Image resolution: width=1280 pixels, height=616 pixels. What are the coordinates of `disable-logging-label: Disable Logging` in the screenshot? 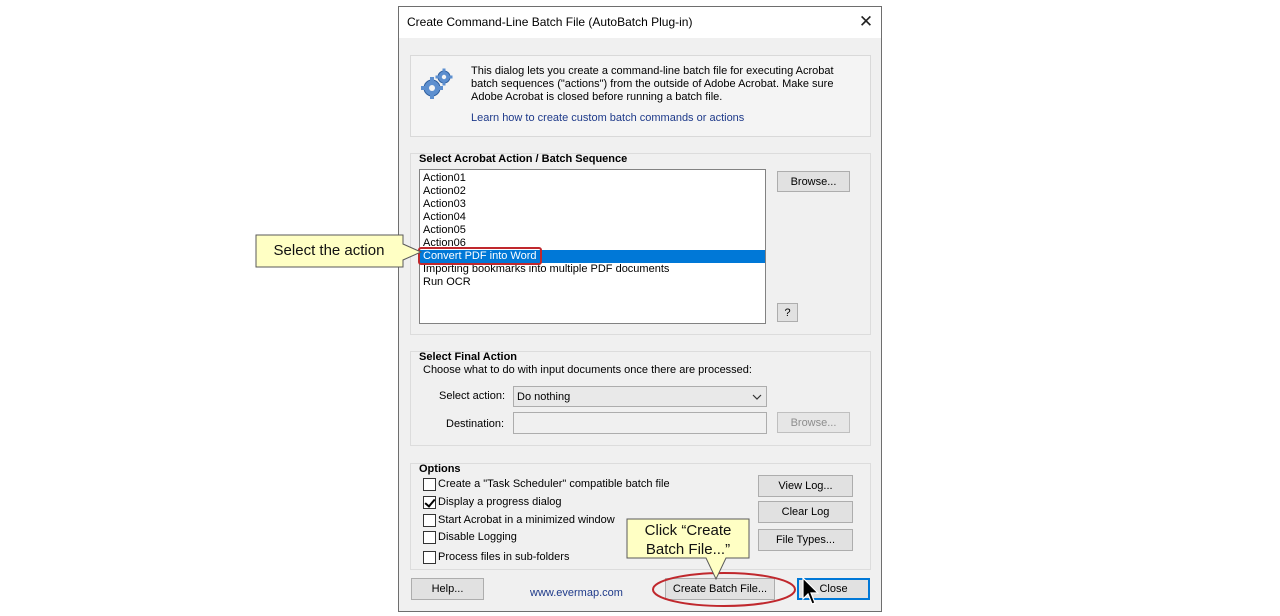 It's located at (477, 537).